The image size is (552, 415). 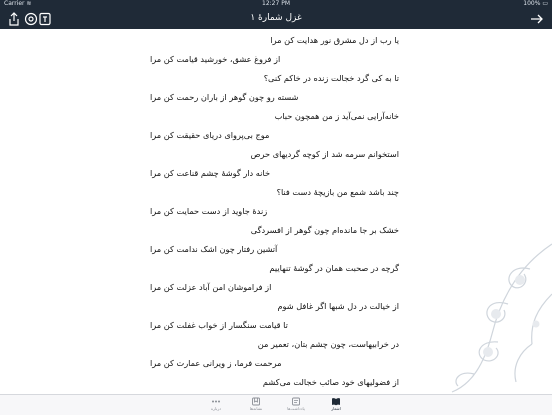 I want to click on poem-line: از فروغ عشق، خورشید قیامت کن مرا, so click(x=215, y=59).